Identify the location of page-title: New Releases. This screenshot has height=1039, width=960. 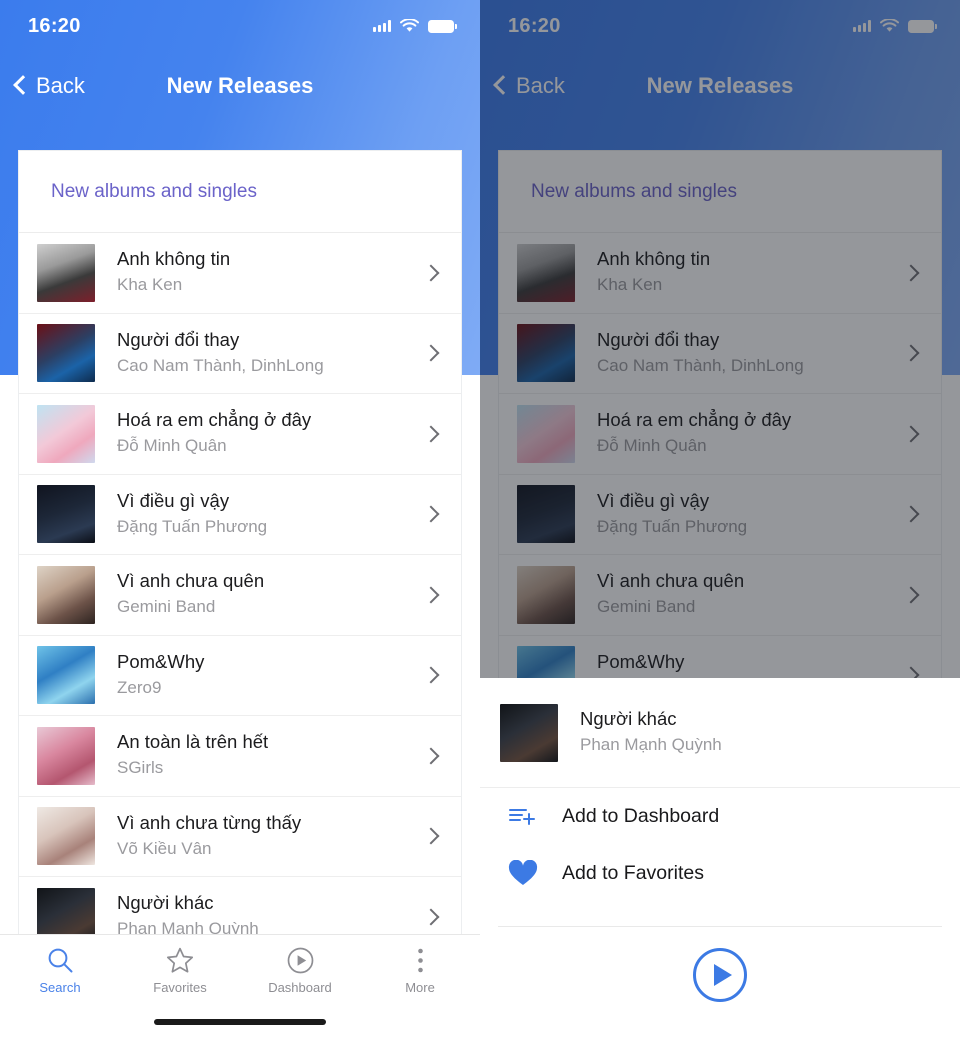
(240, 85).